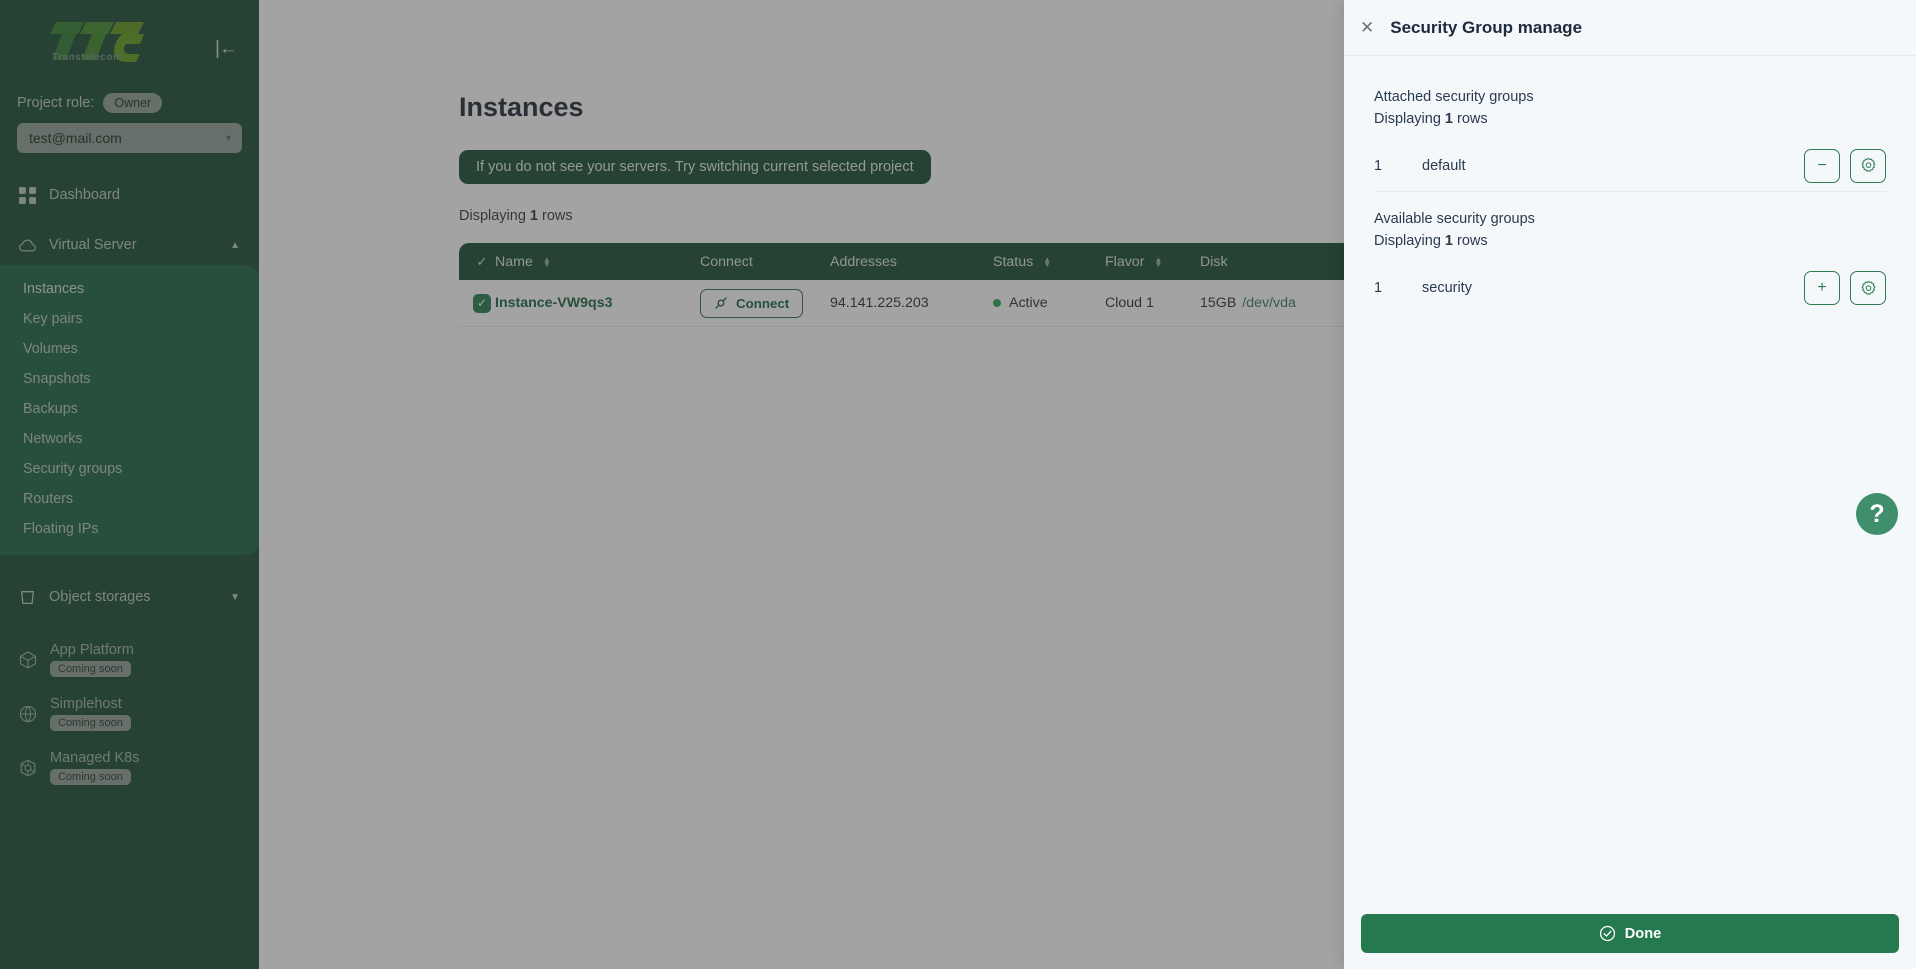  What do you see at coordinates (1409, 119) in the screenshot?
I see `attached-rows-prefix: Displaying` at bounding box center [1409, 119].